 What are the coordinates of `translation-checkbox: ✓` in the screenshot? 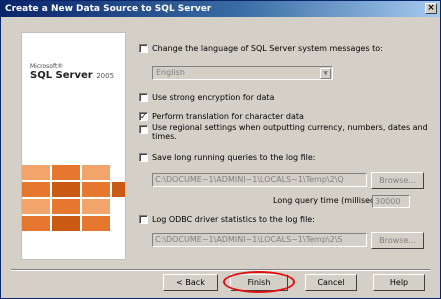 It's located at (143, 116).